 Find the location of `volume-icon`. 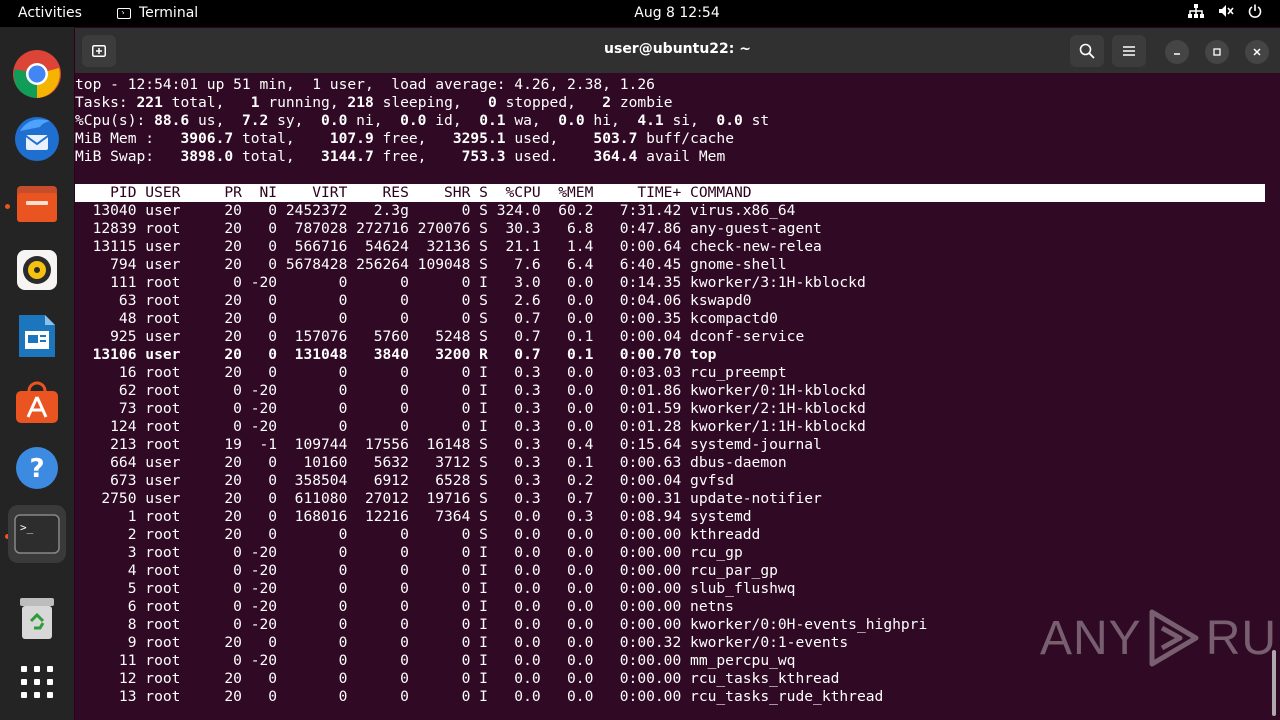

volume-icon is located at coordinates (1226, 11).